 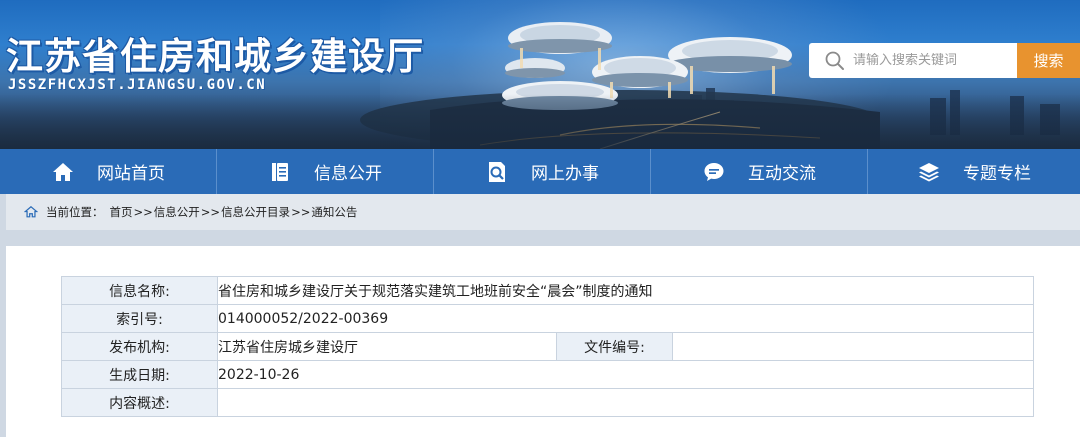 What do you see at coordinates (714, 172) in the screenshot?
I see `chat-bubble-icon` at bounding box center [714, 172].